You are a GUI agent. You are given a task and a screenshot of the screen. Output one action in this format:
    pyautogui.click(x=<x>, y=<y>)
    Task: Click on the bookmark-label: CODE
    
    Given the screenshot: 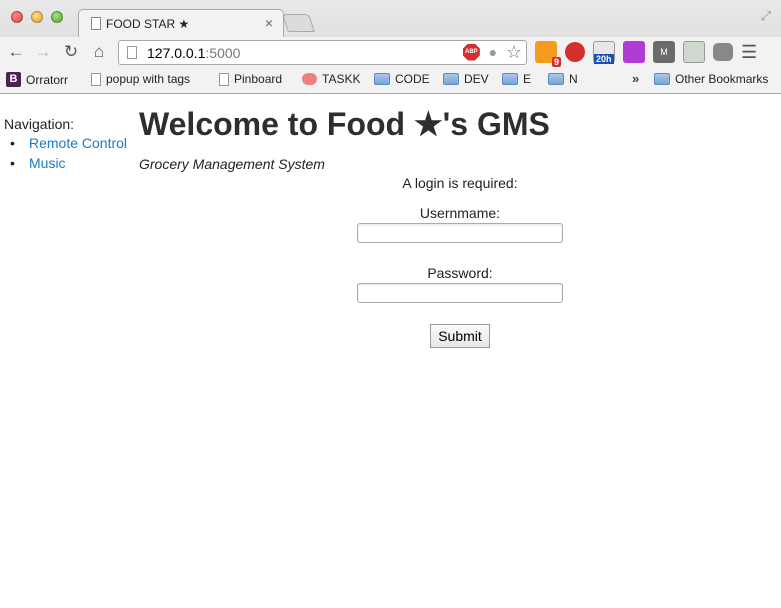 What is the action you would take?
    pyautogui.click(x=412, y=79)
    